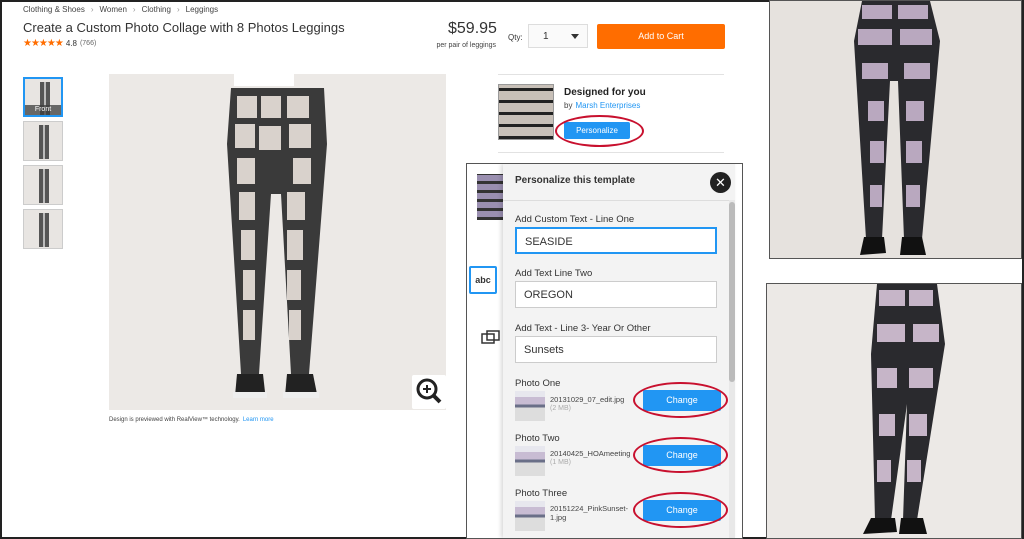  I want to click on qty-label: Qty:, so click(515, 37).